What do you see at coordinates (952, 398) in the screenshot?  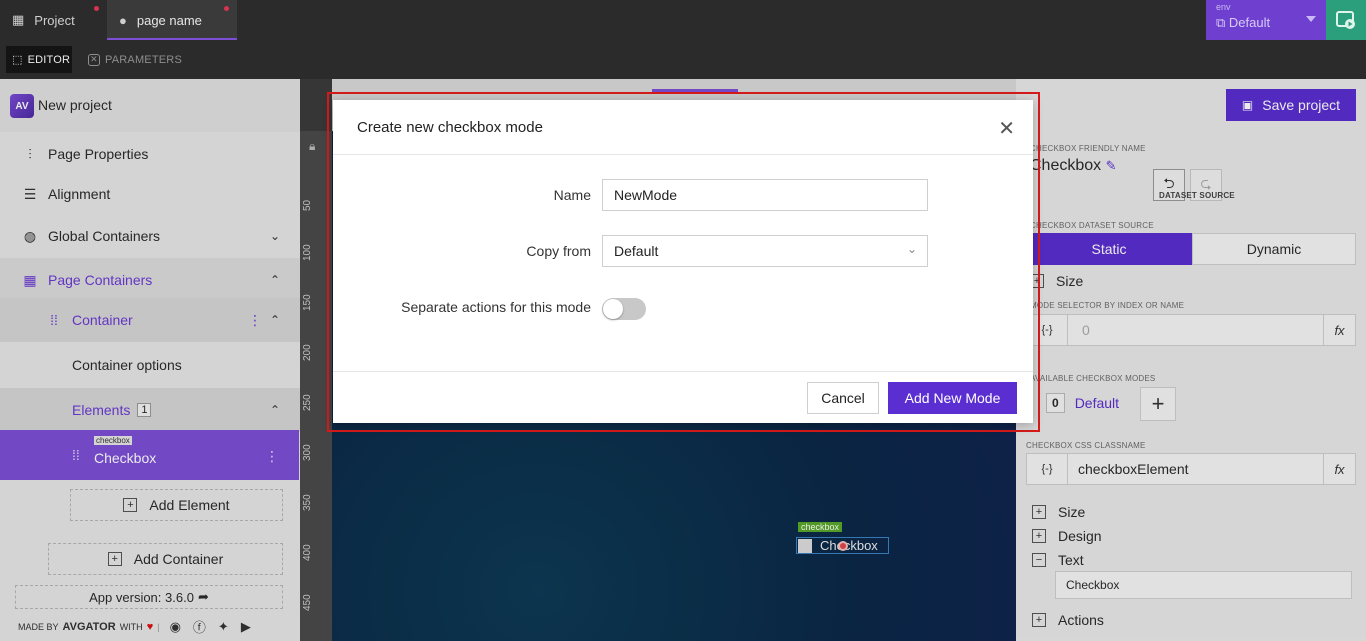 I see `add-new-mode-button: Add New Mode` at bounding box center [952, 398].